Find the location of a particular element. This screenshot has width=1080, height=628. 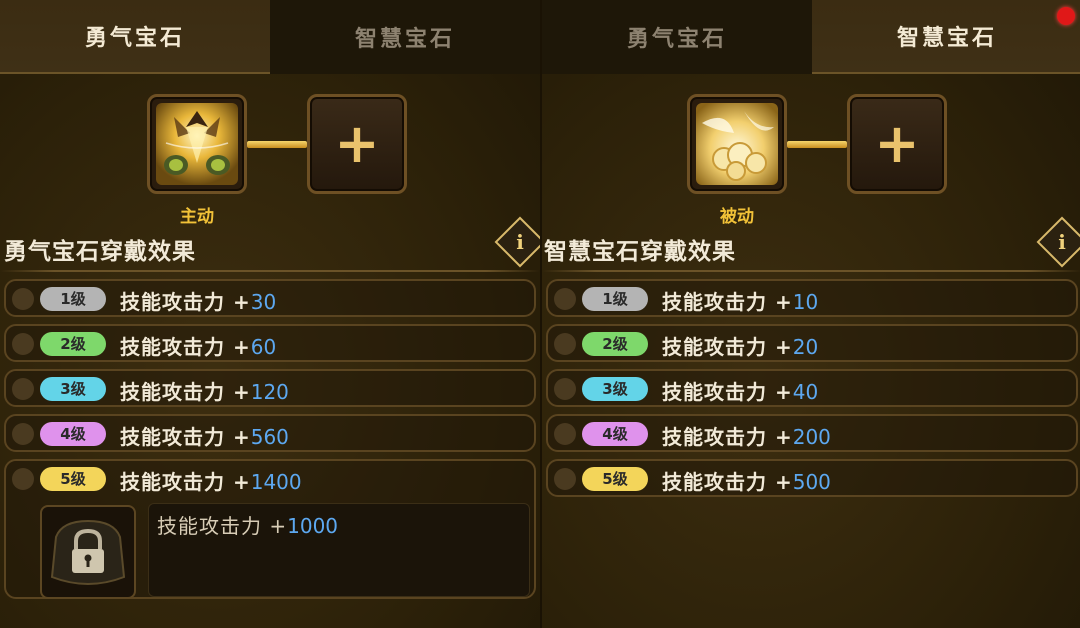

effect-row-level-5: 5级 技能攻击力 +1400 技能攻击力 +1000 is located at coordinates (270, 529).